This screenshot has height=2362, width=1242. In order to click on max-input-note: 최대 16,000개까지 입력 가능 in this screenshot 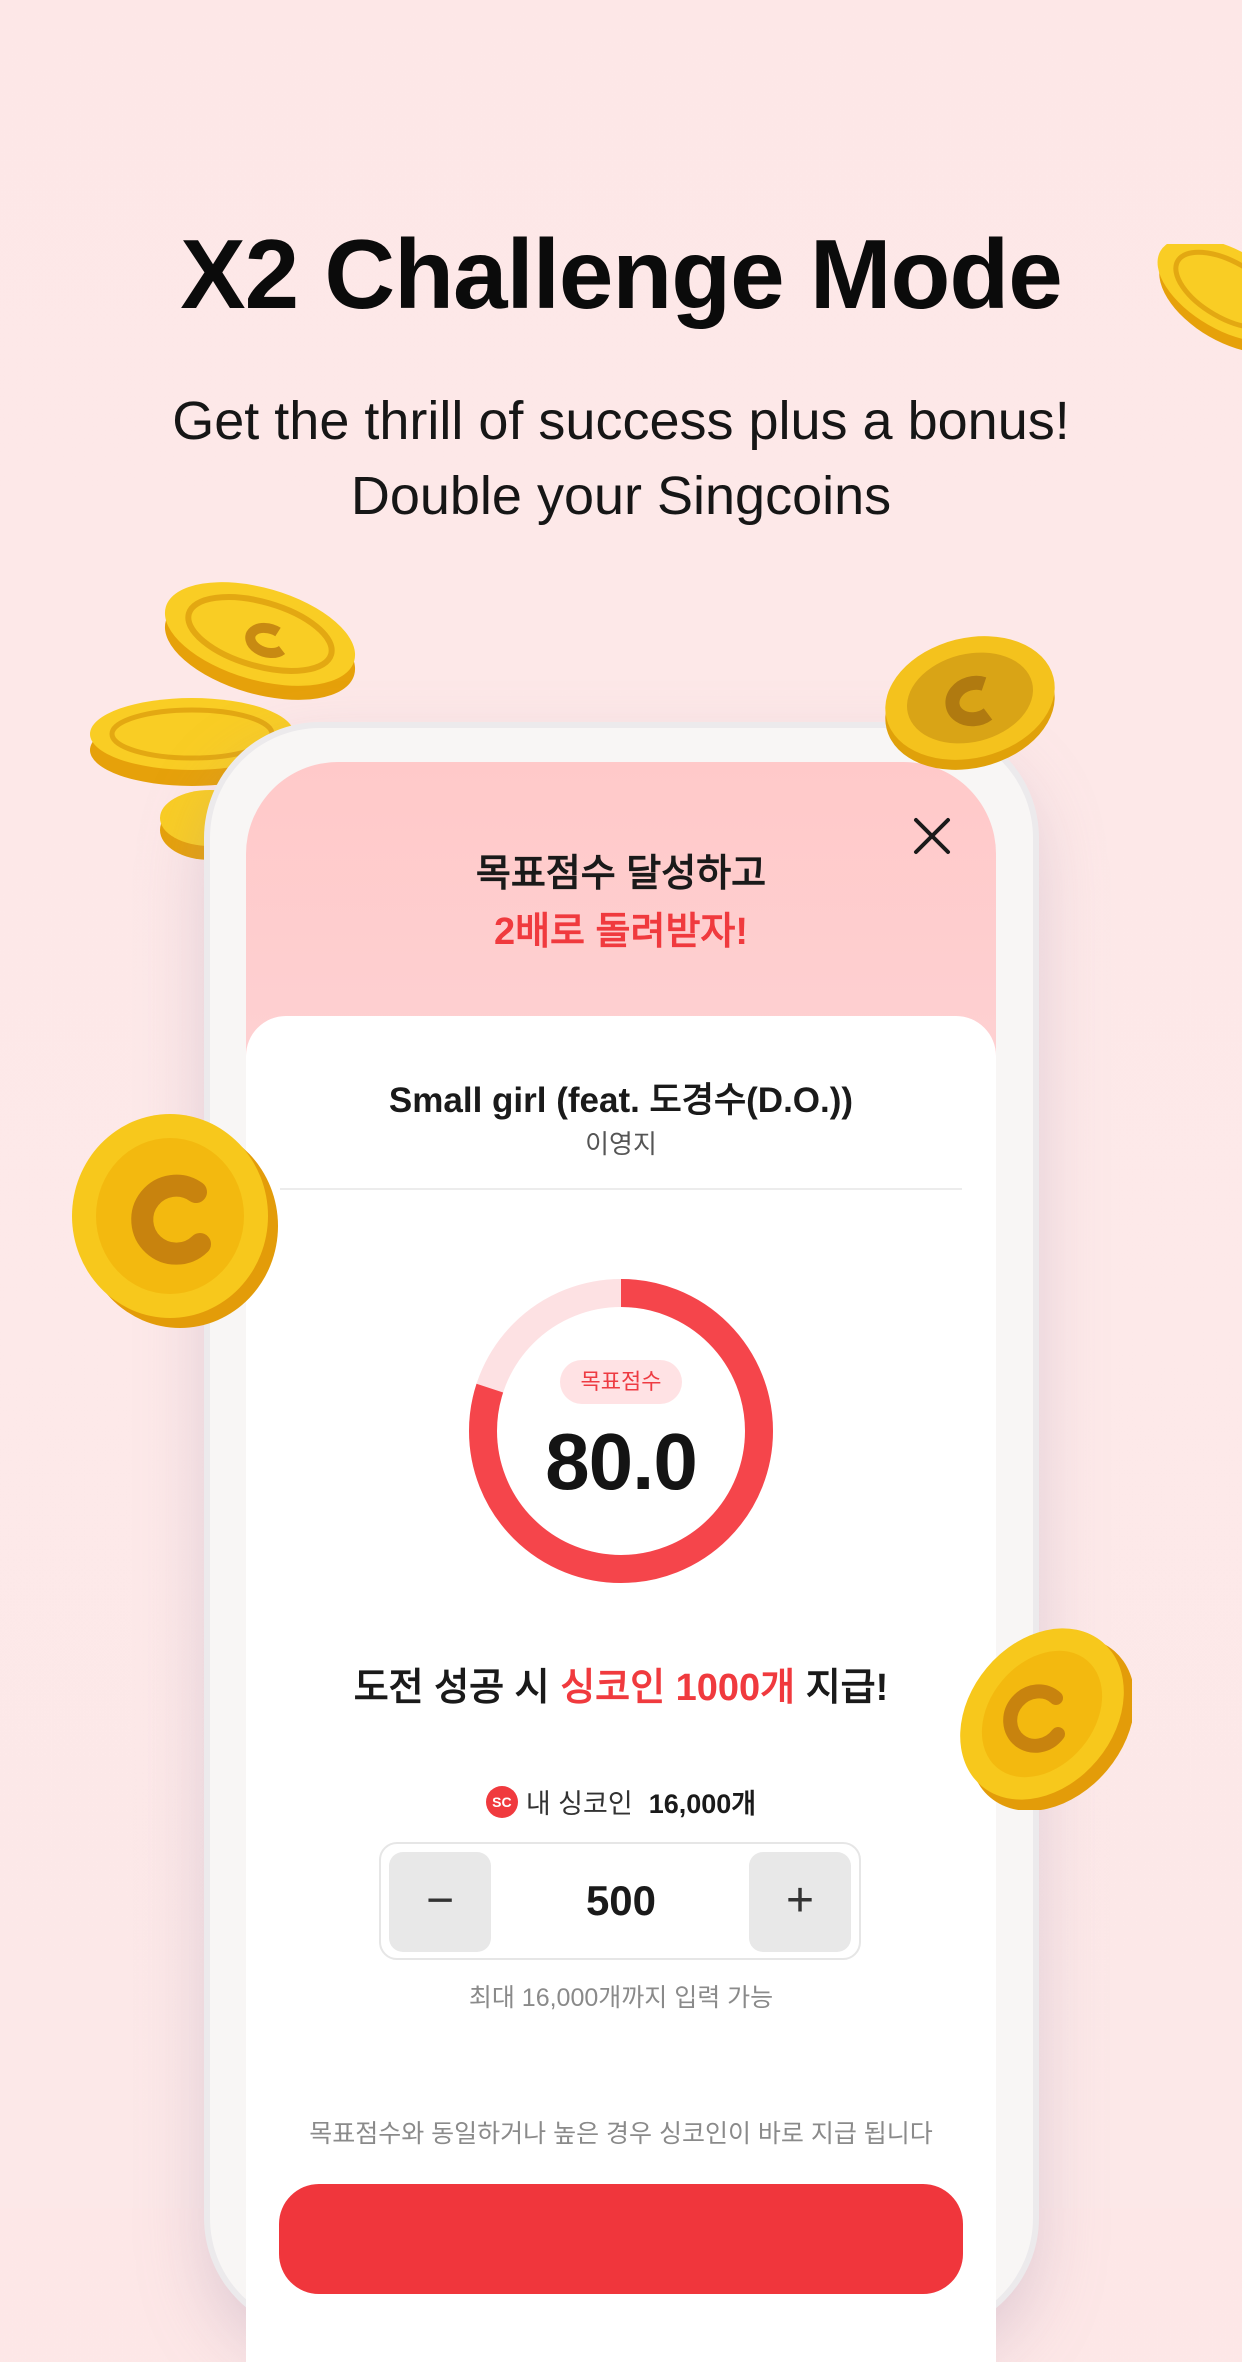, I will do `click(621, 1998)`.